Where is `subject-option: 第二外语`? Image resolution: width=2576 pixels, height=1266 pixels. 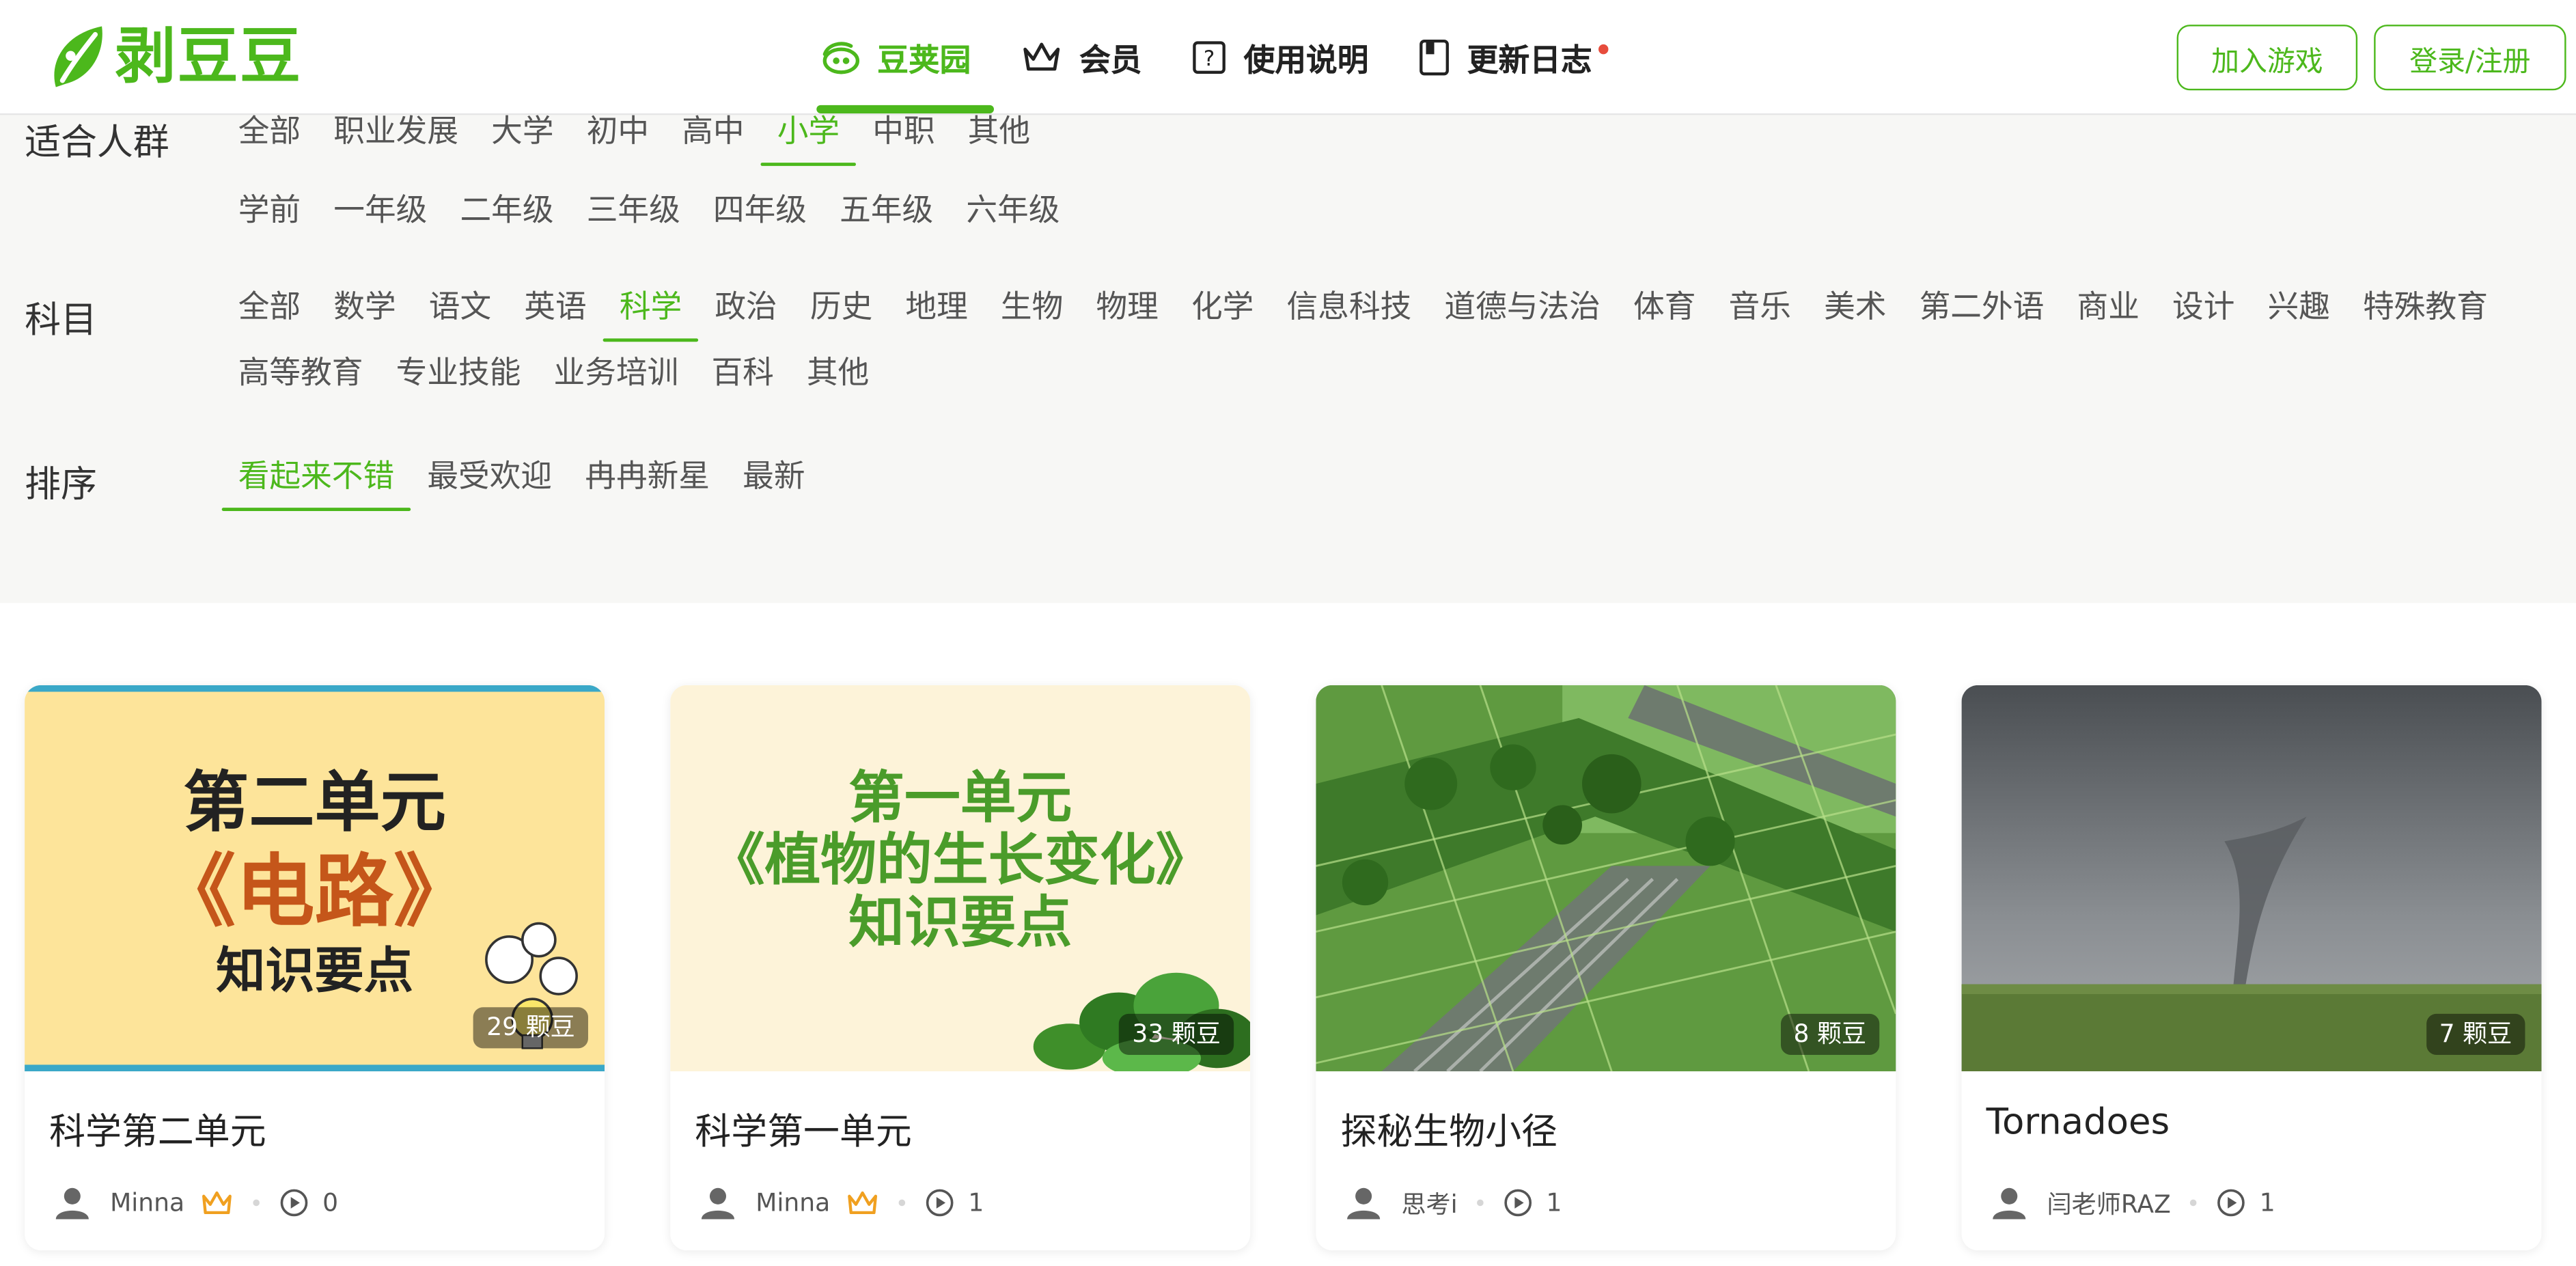 subject-option: 第二外语 is located at coordinates (1982, 308).